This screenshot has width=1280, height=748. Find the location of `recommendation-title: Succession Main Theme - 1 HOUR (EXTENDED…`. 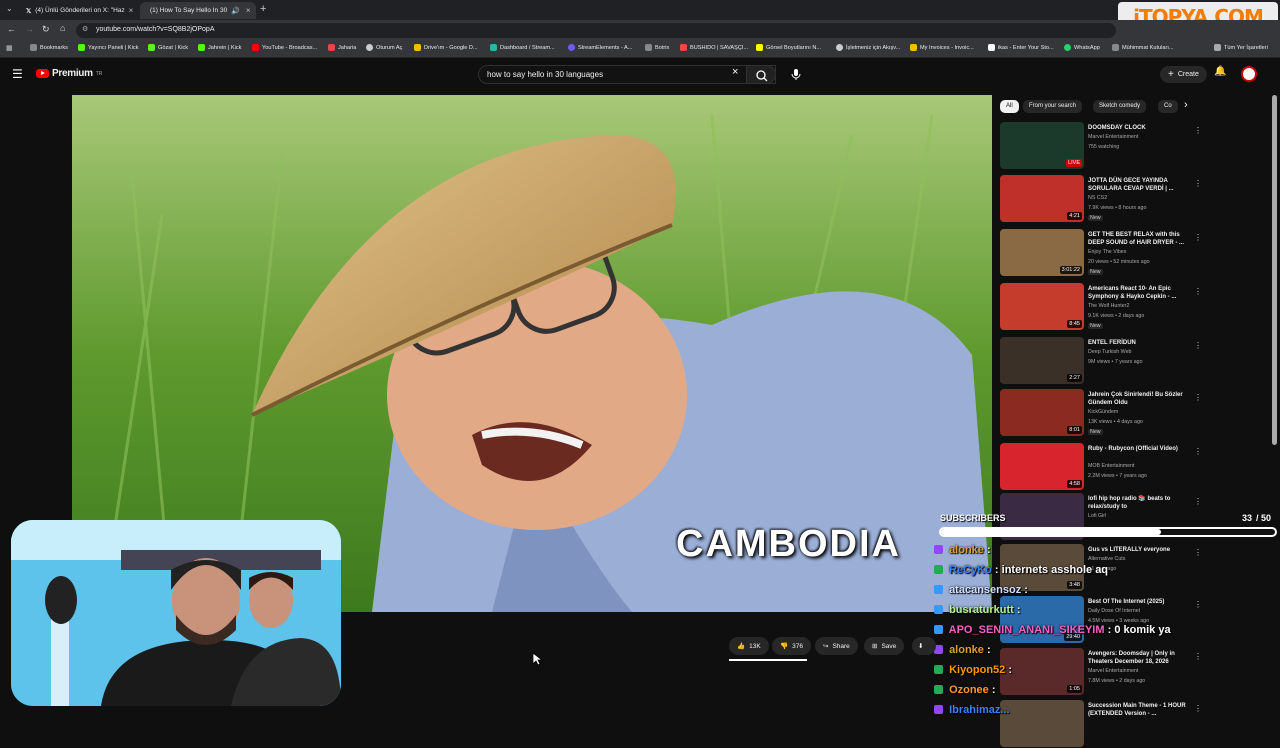

recommendation-title: Succession Main Theme - 1 HOUR (EXTENDED… is located at coordinates (1138, 710).